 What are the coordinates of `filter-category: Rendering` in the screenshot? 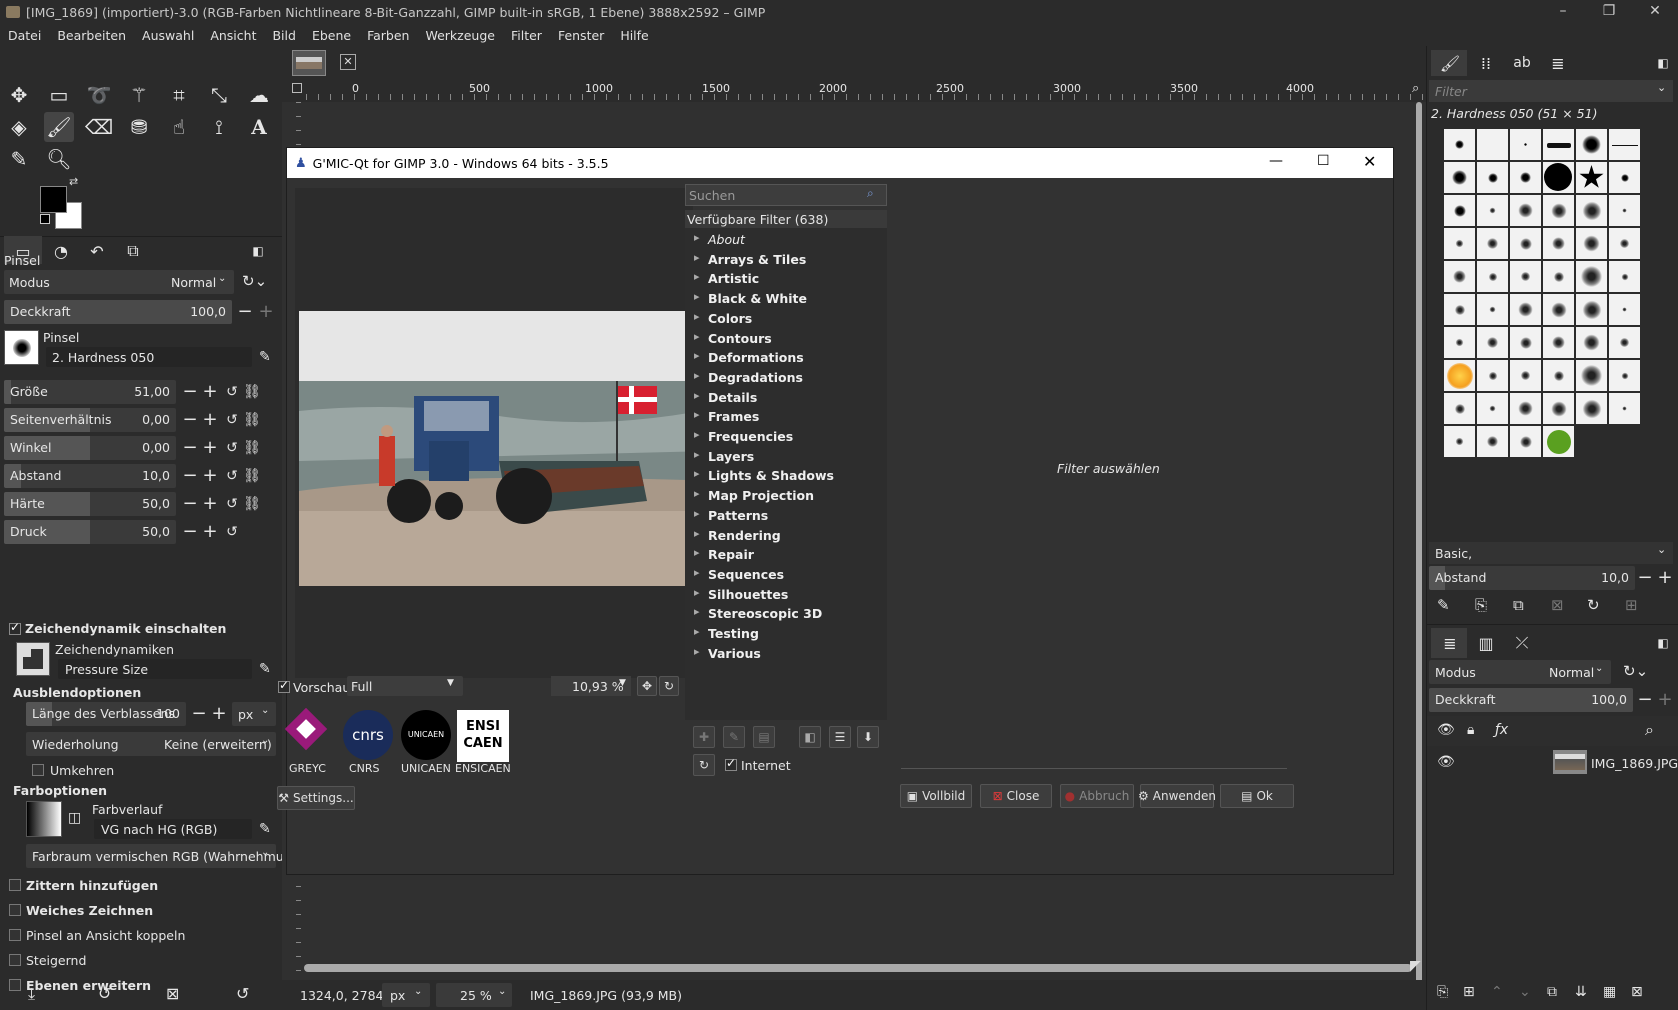 It's located at (737, 535).